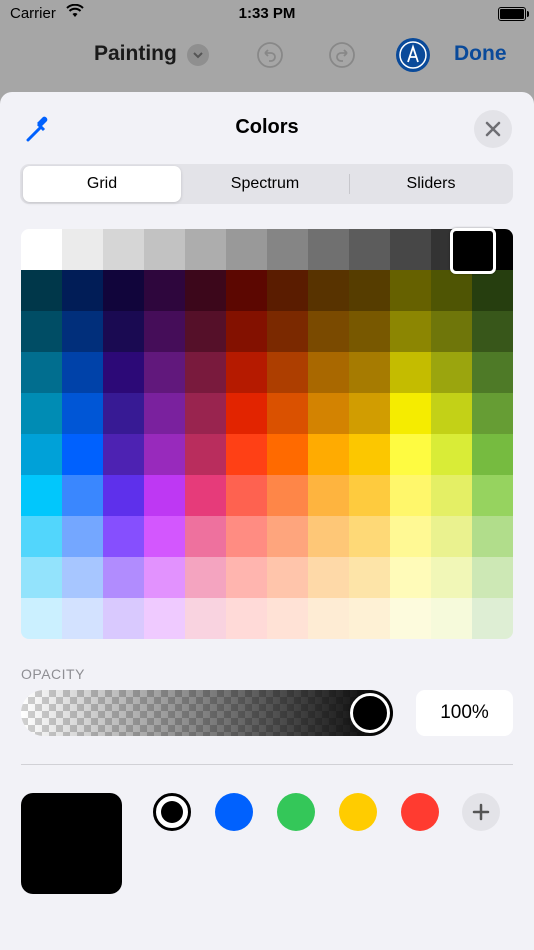  Describe the element at coordinates (270, 55) in the screenshot. I see `undo-icon` at that location.